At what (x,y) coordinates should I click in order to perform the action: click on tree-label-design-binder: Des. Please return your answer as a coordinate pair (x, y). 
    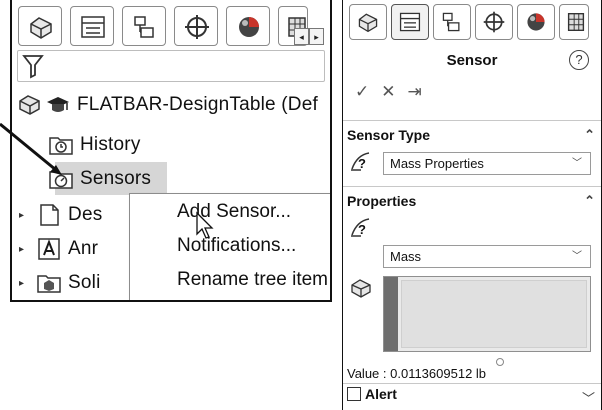
    Looking at the image, I should click on (85, 214).